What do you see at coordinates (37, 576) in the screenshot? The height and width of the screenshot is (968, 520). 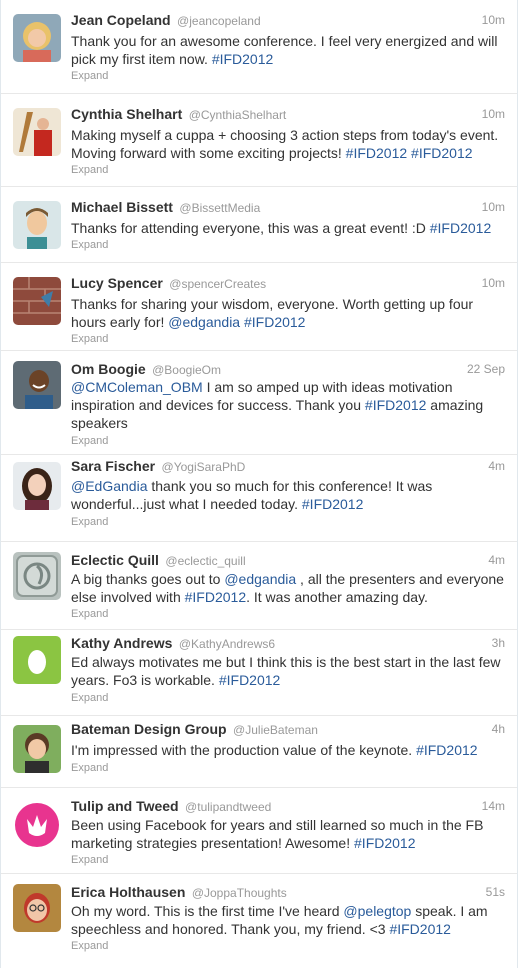 I see `quill-logo-avatar` at bounding box center [37, 576].